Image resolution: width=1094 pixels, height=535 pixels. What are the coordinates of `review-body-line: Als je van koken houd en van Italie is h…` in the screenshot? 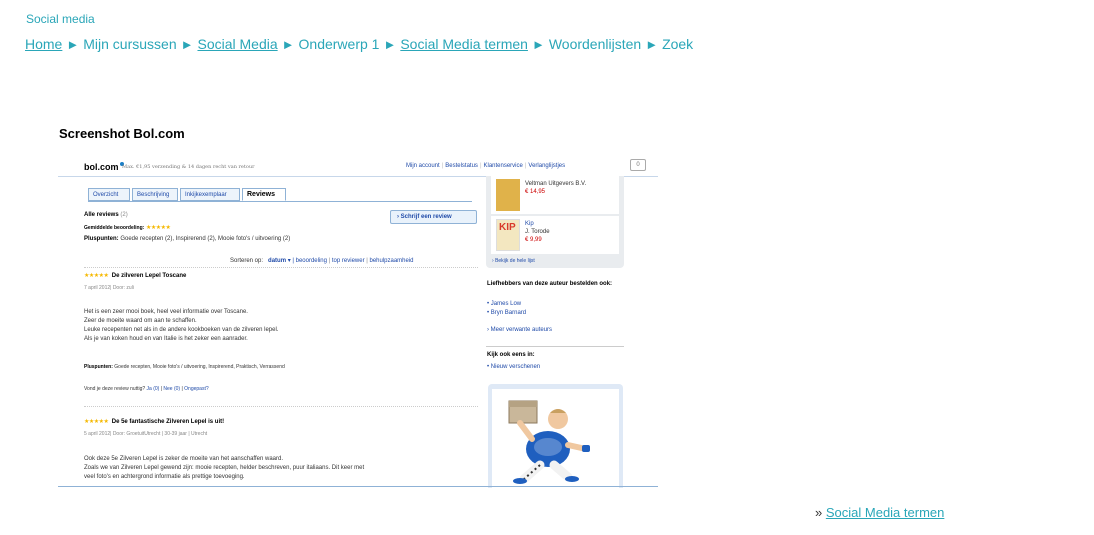 It's located at (166, 339).